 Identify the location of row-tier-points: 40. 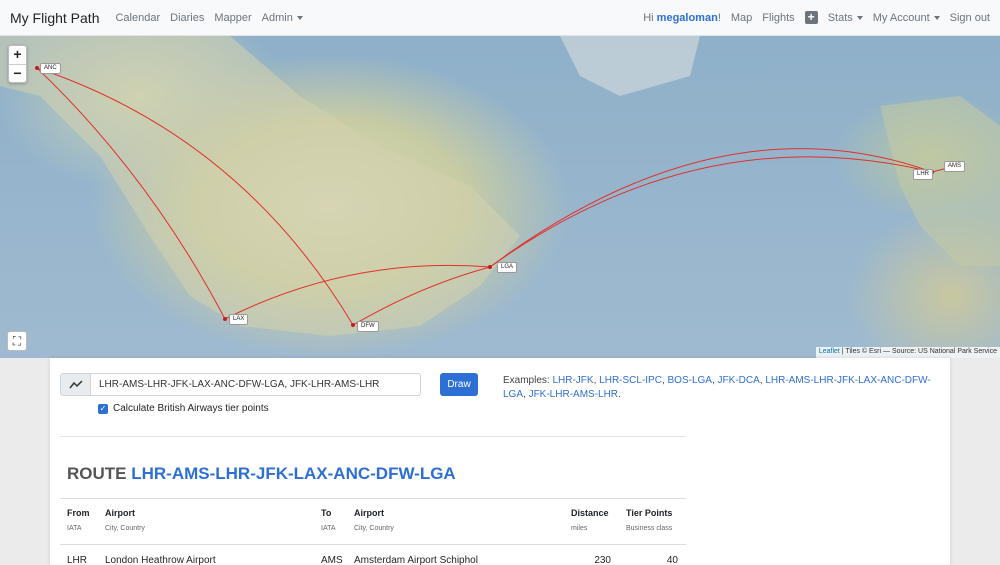
(672, 560).